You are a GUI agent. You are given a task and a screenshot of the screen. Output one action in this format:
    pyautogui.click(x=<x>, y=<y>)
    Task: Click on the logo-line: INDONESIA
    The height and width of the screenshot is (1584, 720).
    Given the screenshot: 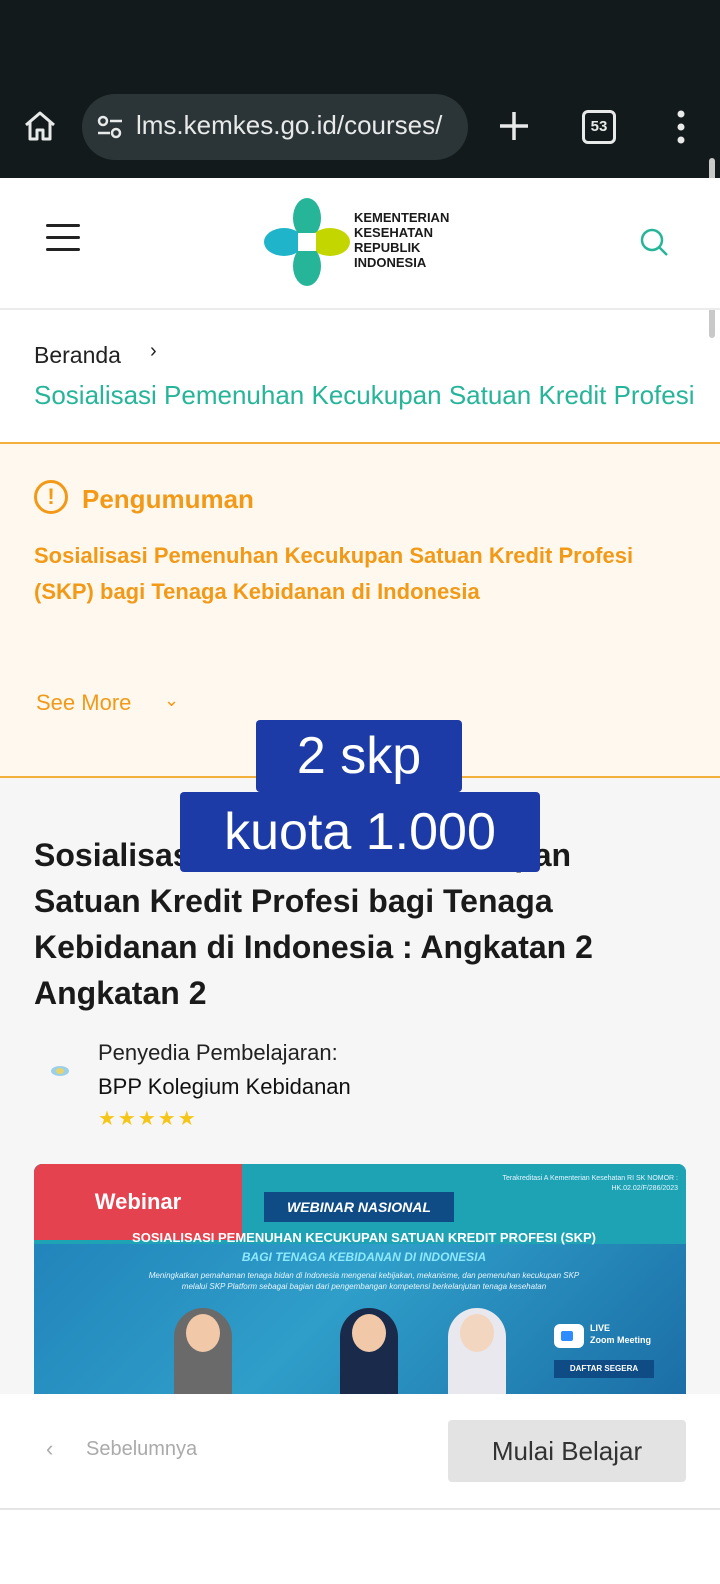 What is the action you would take?
    pyautogui.click(x=390, y=262)
    